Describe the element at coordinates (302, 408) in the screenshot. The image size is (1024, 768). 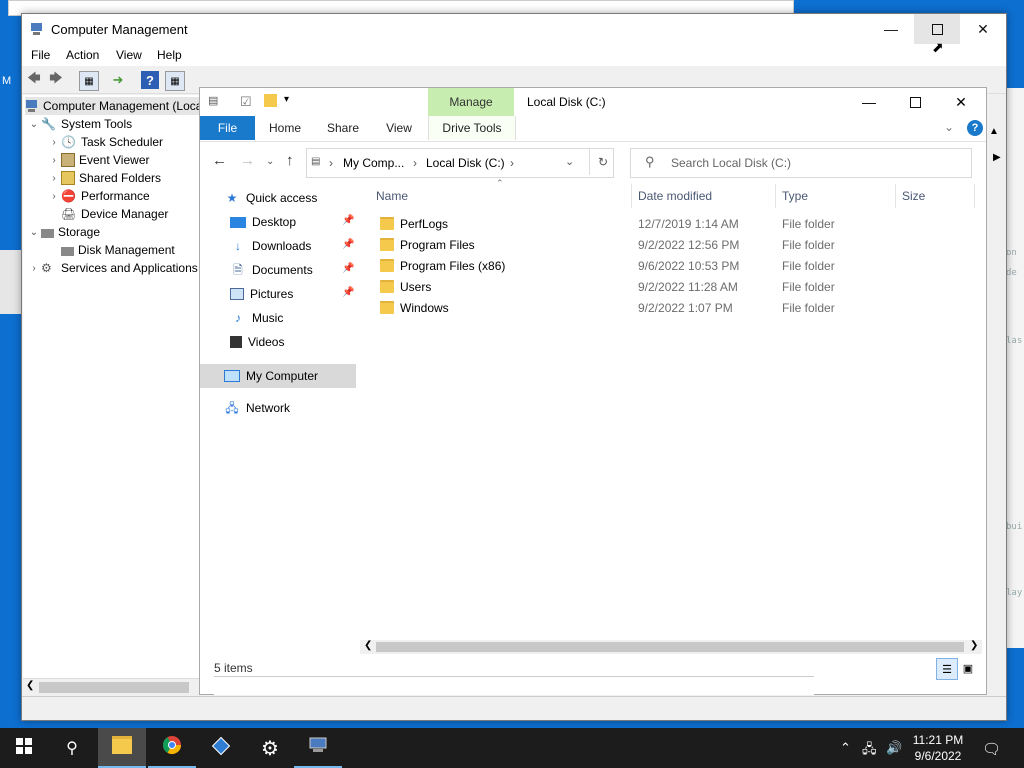
I see `nav-item-network: 🖧 Network` at that location.